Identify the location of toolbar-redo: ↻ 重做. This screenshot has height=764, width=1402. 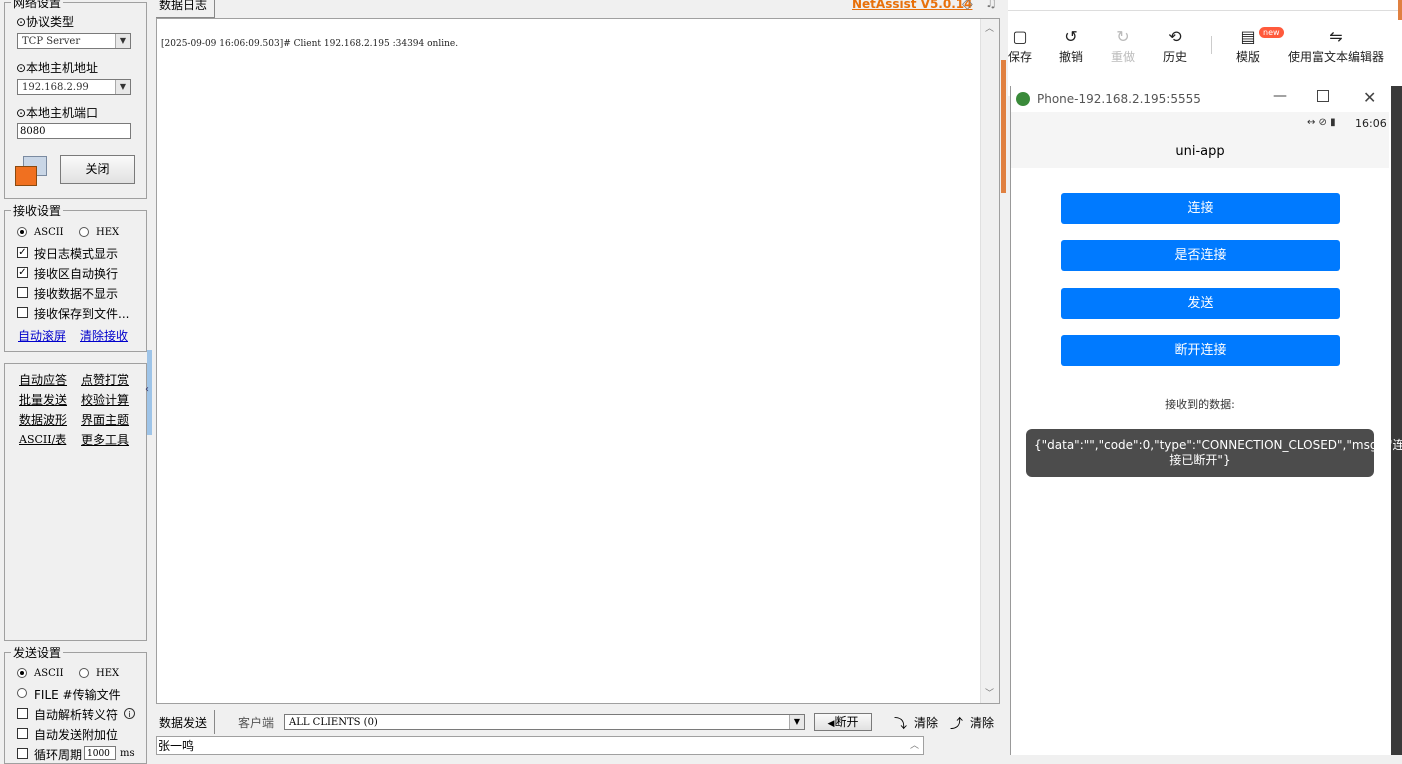
(1123, 45).